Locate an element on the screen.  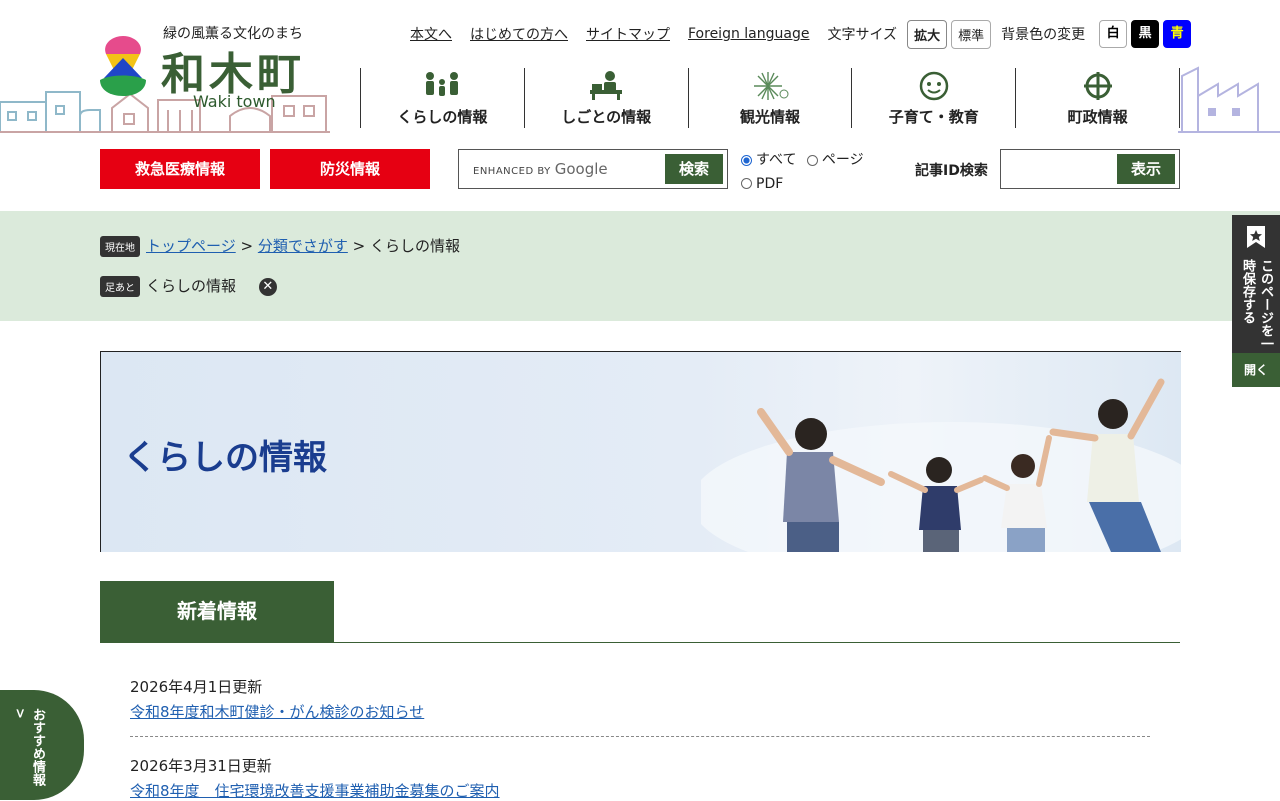
nav-item-childcare: 子育て・教育 is located at coordinates (933, 98).